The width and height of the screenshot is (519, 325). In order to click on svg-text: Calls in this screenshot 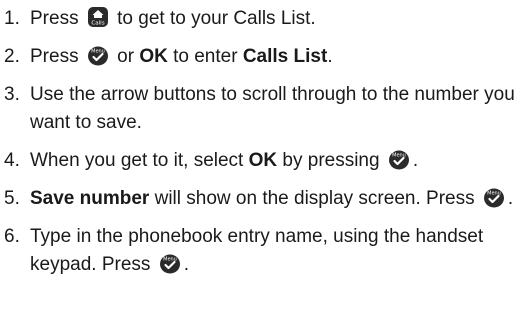, I will do `click(97, 24)`.